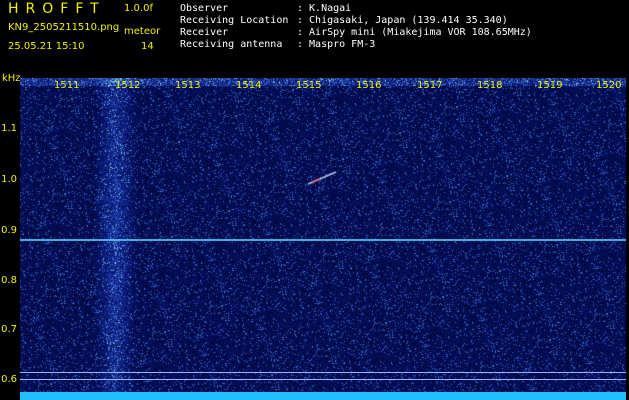 The image size is (629, 400). Describe the element at coordinates (46, 46) in the screenshot. I see `datetime-label: 25.05.21 15:10` at that location.